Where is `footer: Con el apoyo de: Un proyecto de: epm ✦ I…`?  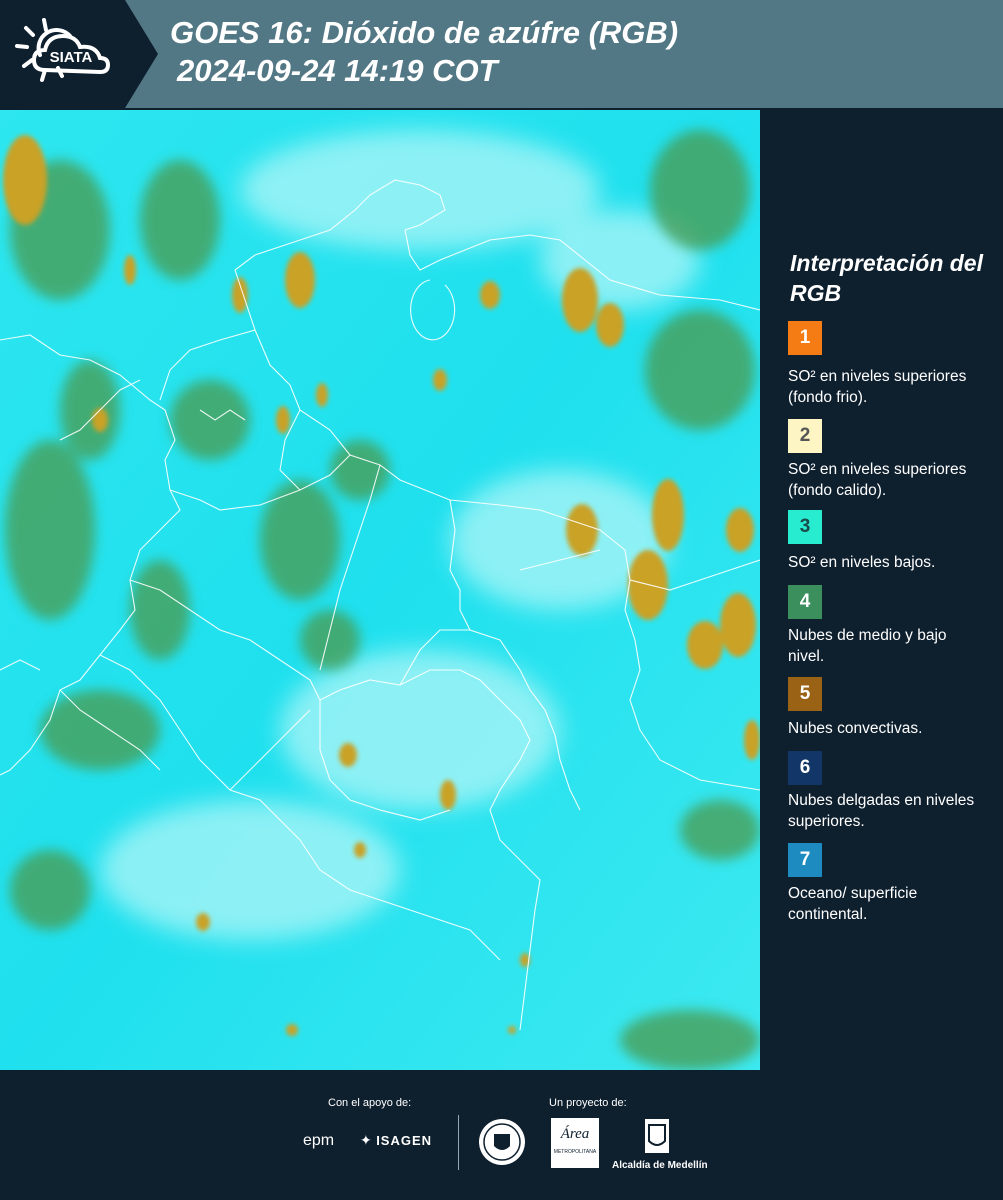 footer: Con el apoyo de: Un proyecto de: epm ✦ I… is located at coordinates (501, 1135).